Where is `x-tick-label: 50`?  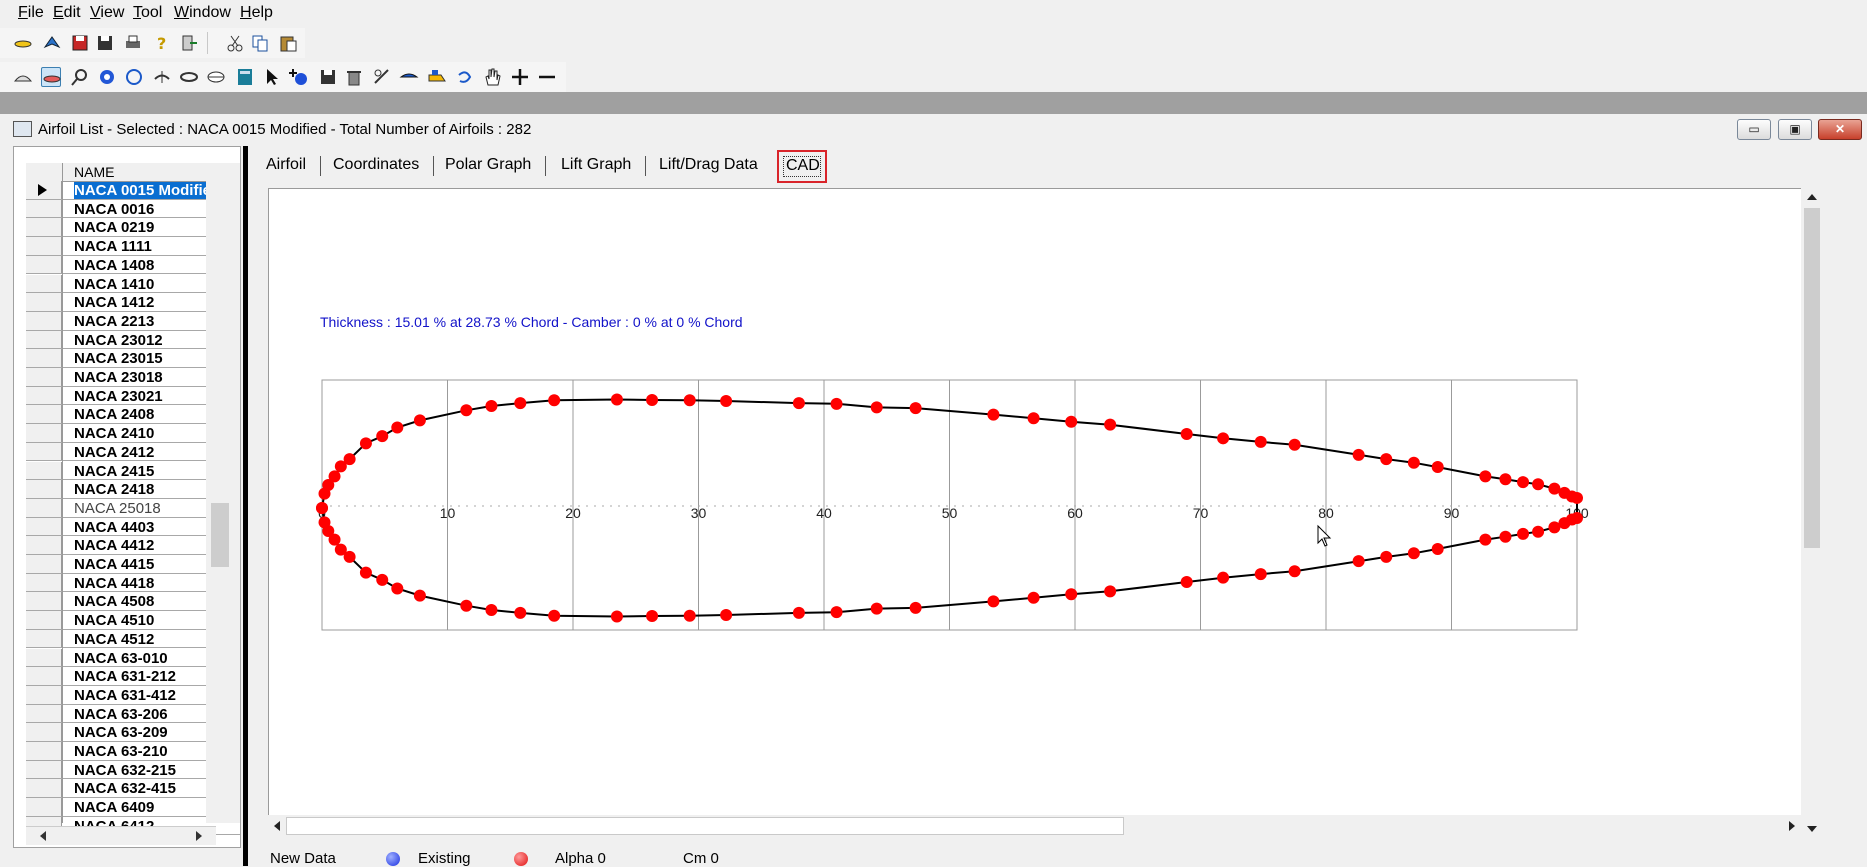 x-tick-label: 50 is located at coordinates (950, 513).